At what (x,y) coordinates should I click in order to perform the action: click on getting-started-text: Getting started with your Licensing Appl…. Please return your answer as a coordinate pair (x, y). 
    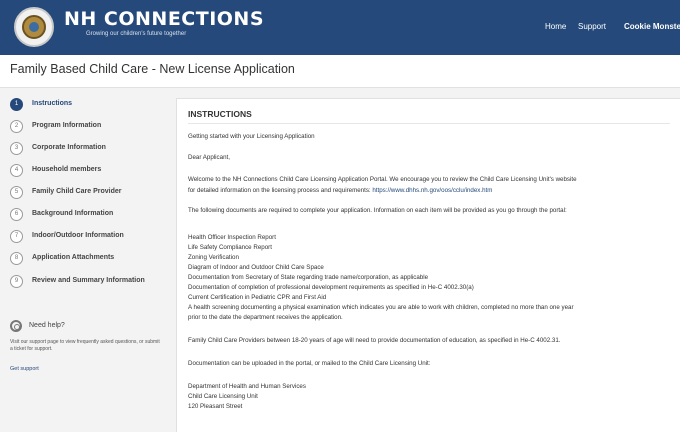
    Looking at the image, I should click on (251, 136).